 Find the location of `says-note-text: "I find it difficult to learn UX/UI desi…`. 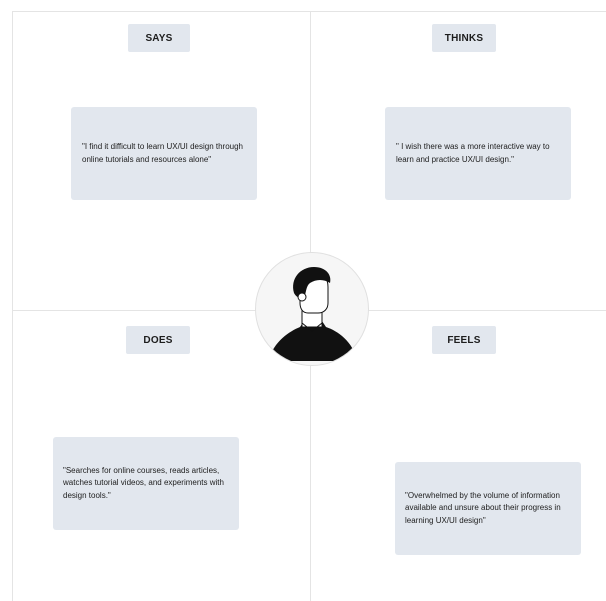

says-note-text: "I find it difficult to learn UX/UI desi… is located at coordinates (162, 153).